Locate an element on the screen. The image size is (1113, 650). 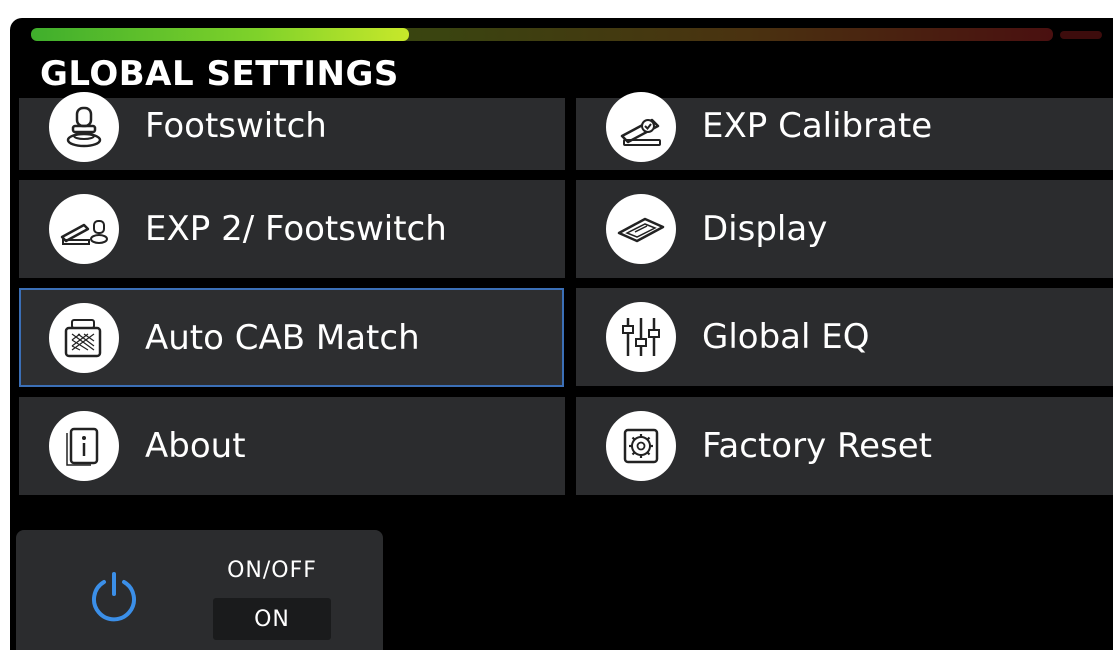
menu-item-exp2-footswitch: EXP 2/ Footswitch is located at coordinates (292, 229).